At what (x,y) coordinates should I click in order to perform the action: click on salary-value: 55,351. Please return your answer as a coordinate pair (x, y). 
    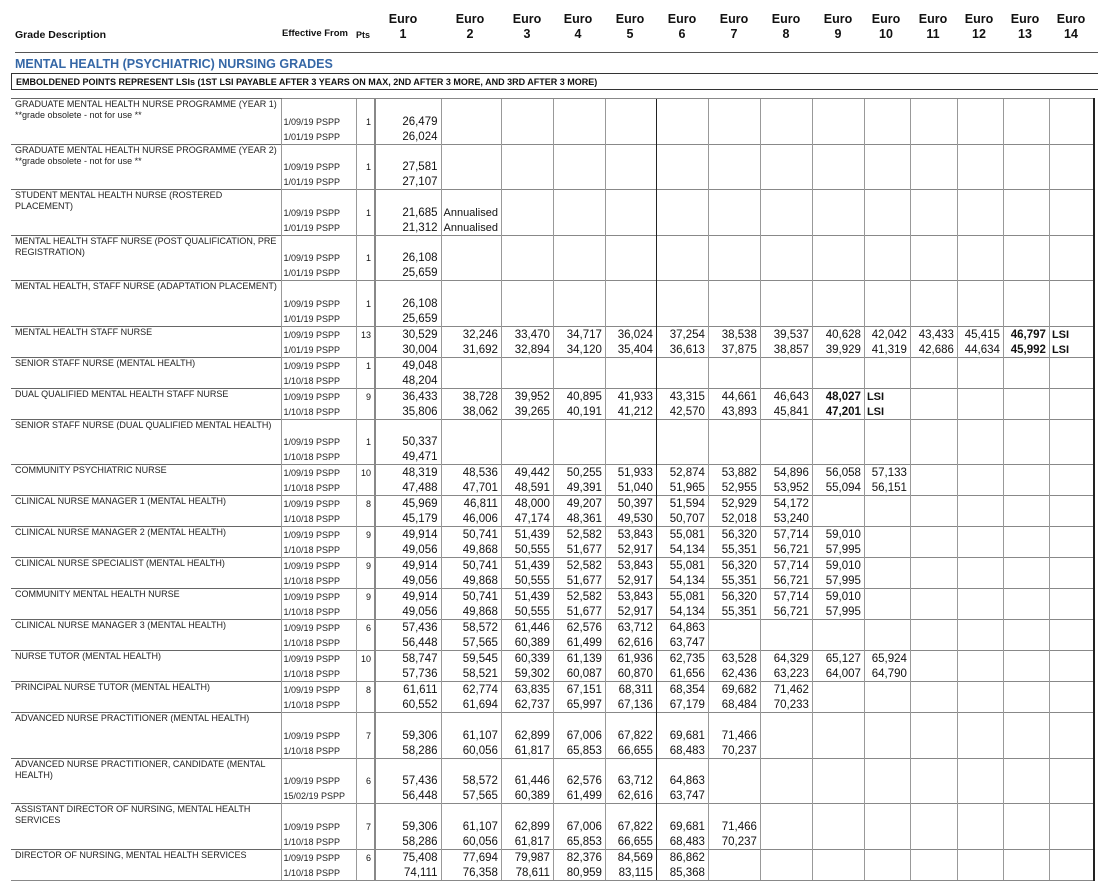
    Looking at the image, I should click on (734, 581).